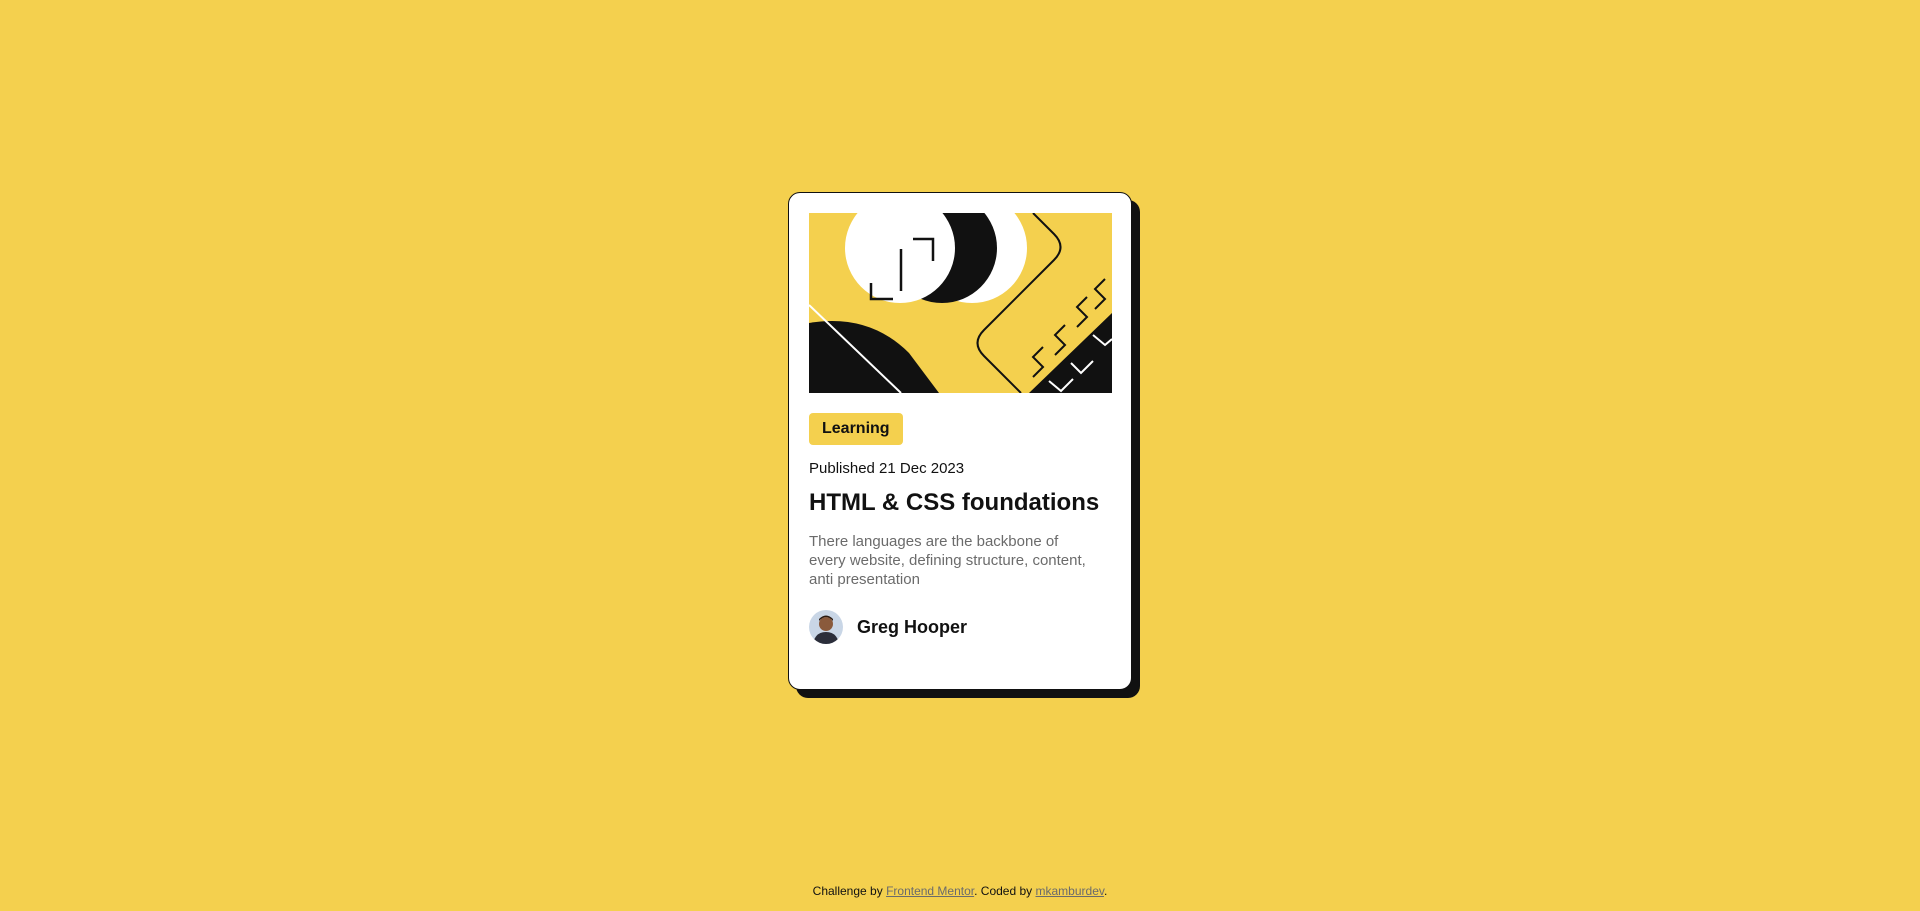 This screenshot has width=1920, height=911. What do you see at coordinates (826, 627) in the screenshot?
I see `avatar-portrait` at bounding box center [826, 627].